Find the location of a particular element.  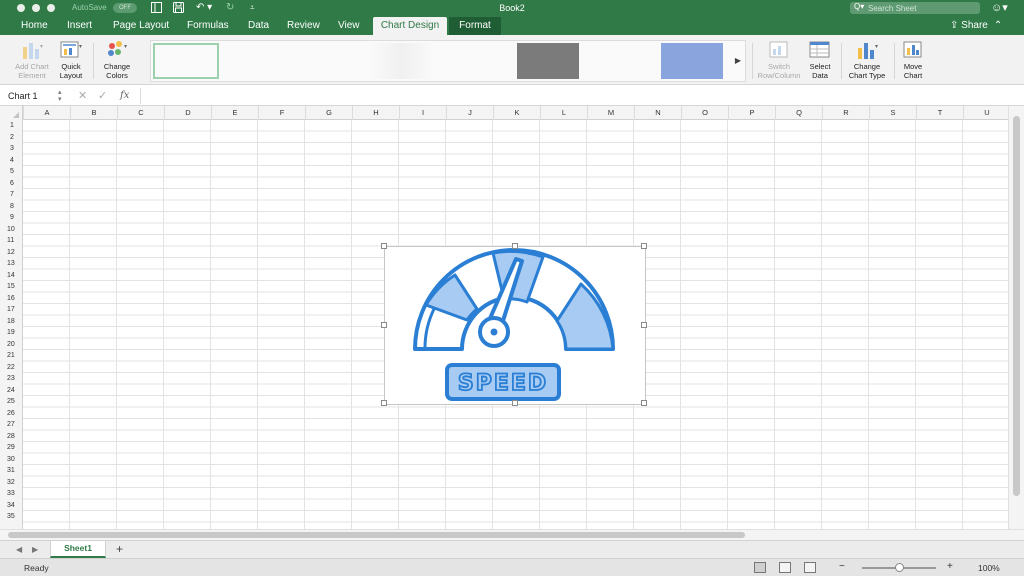

row-header-12: 12 is located at coordinates (11, 253).